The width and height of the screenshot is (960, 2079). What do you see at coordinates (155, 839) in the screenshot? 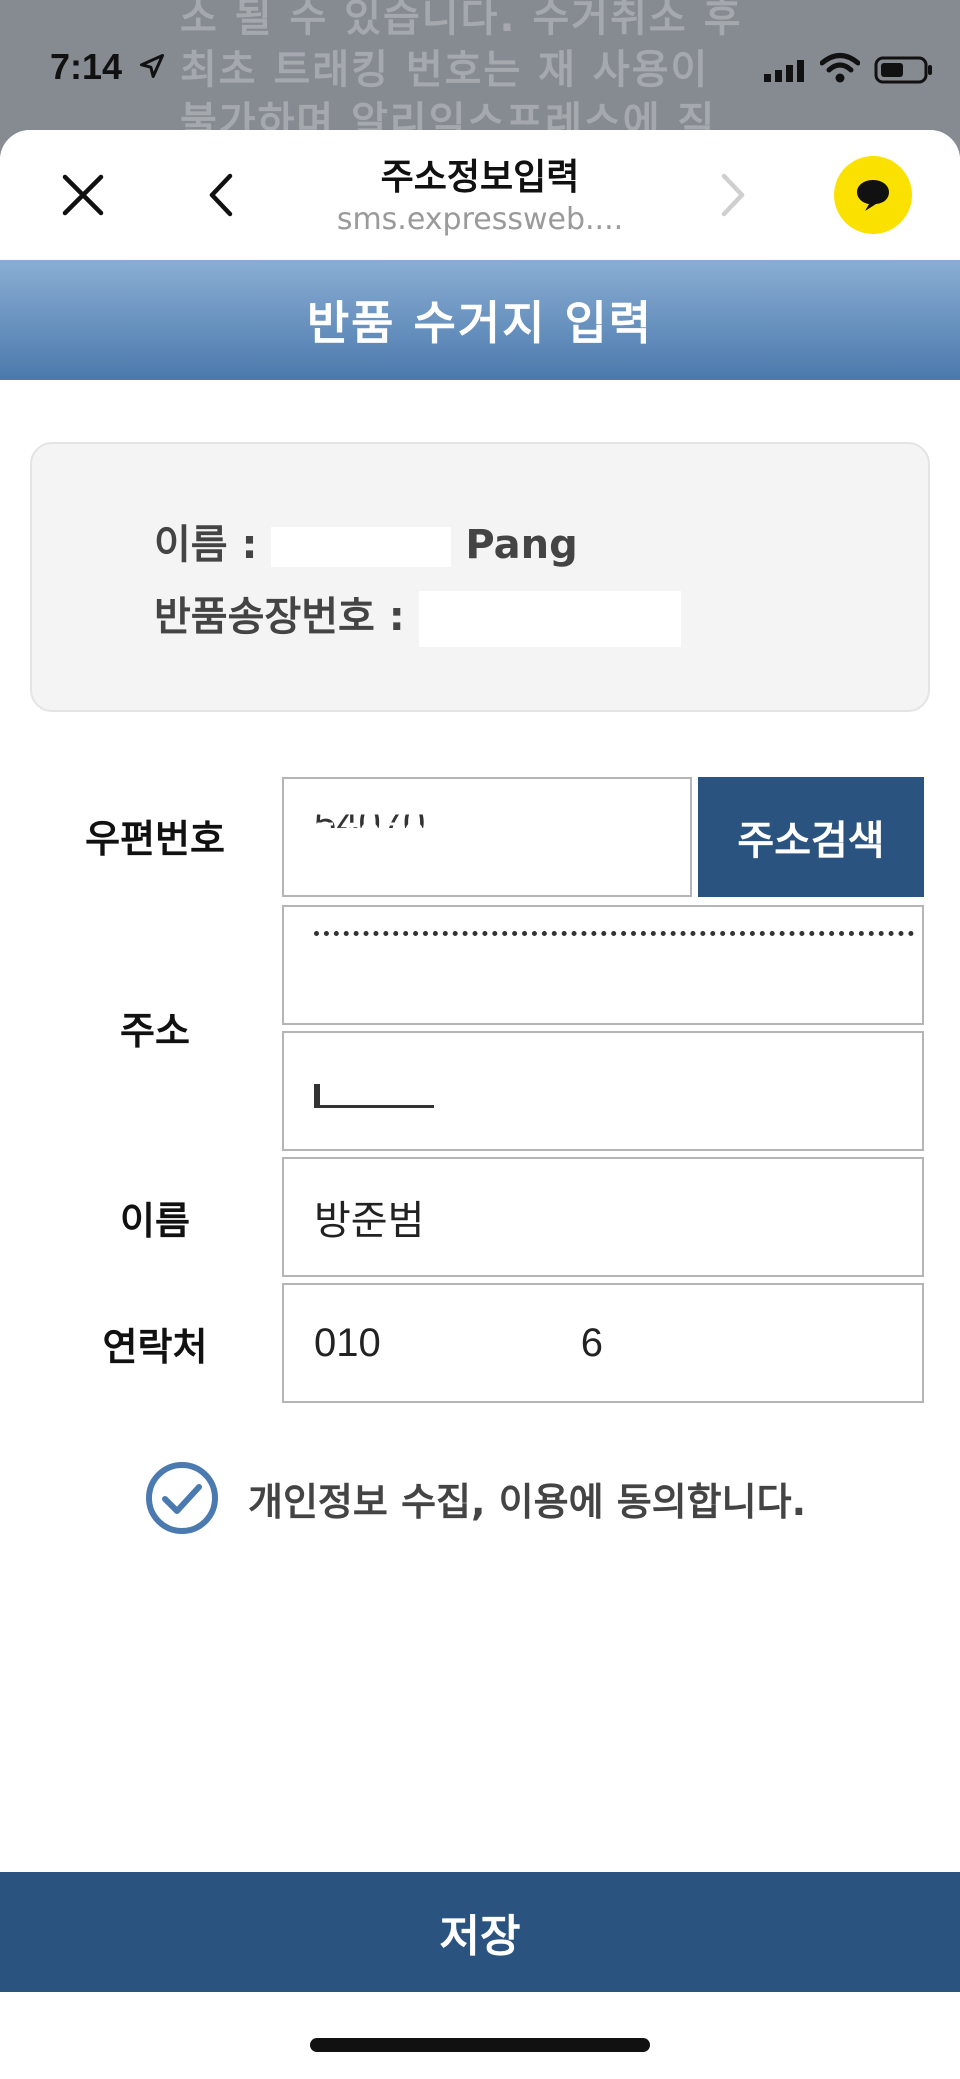
I see `postcode-label: 우편번호` at bounding box center [155, 839].